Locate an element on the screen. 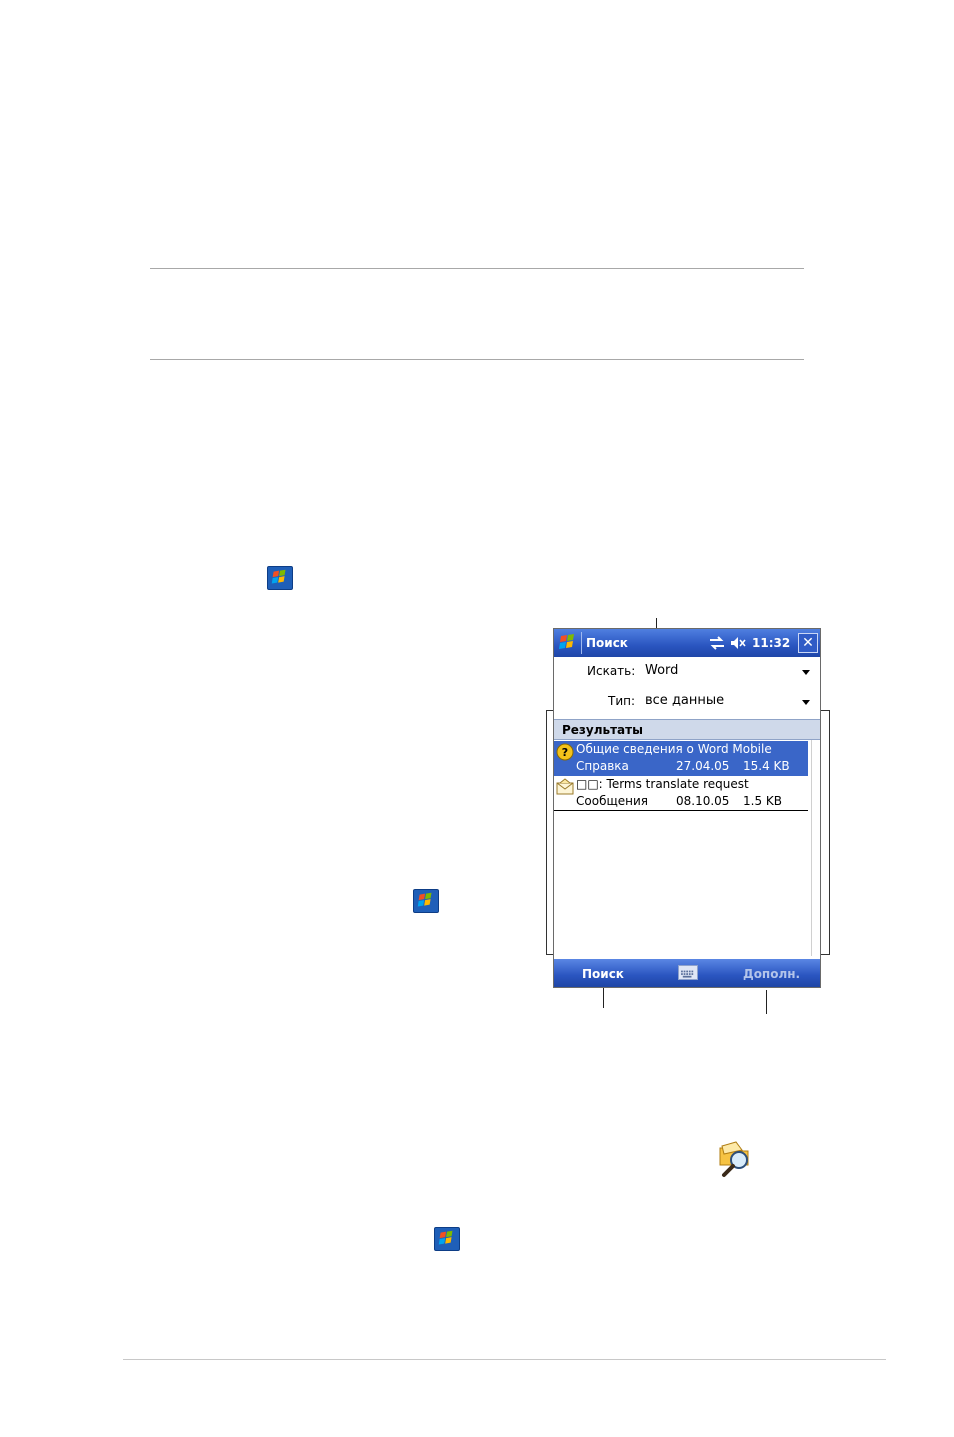  search-dropdown-arrow-icon is located at coordinates (806, 672).